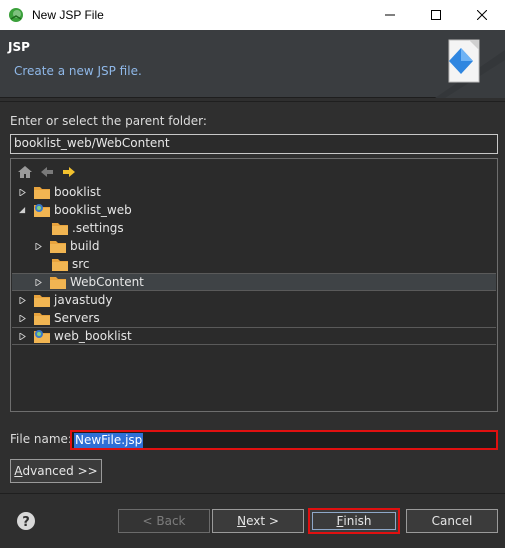  I want to click on tree-node-label: src, so click(81, 264).